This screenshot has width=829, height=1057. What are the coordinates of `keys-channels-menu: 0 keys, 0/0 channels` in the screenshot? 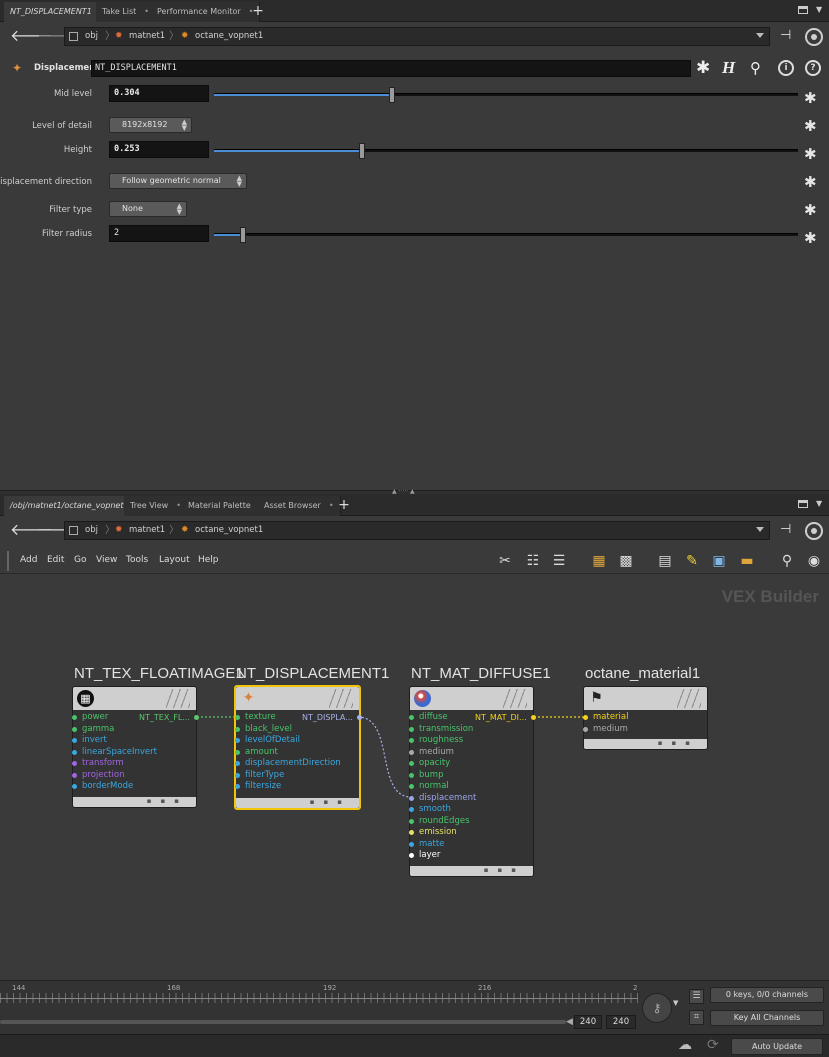 It's located at (767, 995).